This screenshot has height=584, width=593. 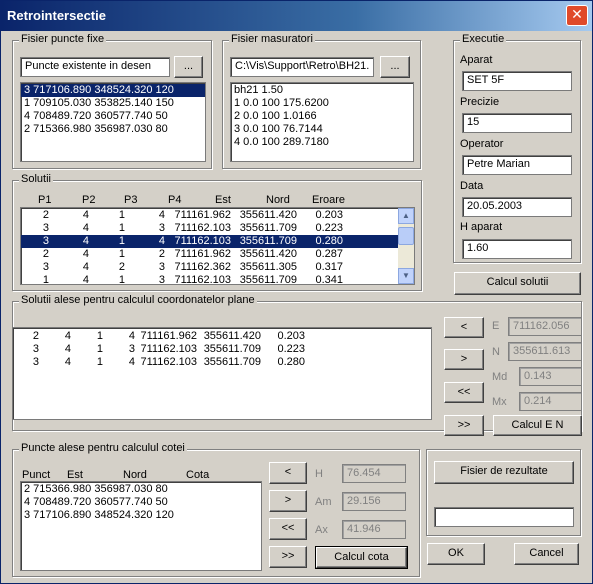 What do you see at coordinates (406, 276) in the screenshot?
I see `scroll-down-arrow-icon: ▼` at bounding box center [406, 276].